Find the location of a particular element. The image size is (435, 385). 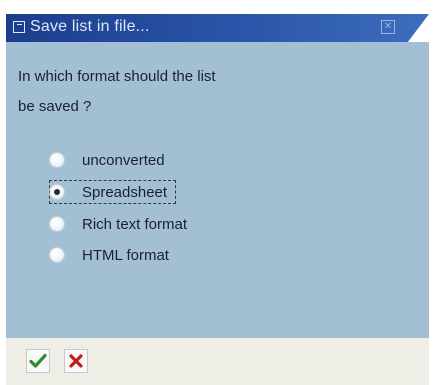

ok-button is located at coordinates (38, 361).